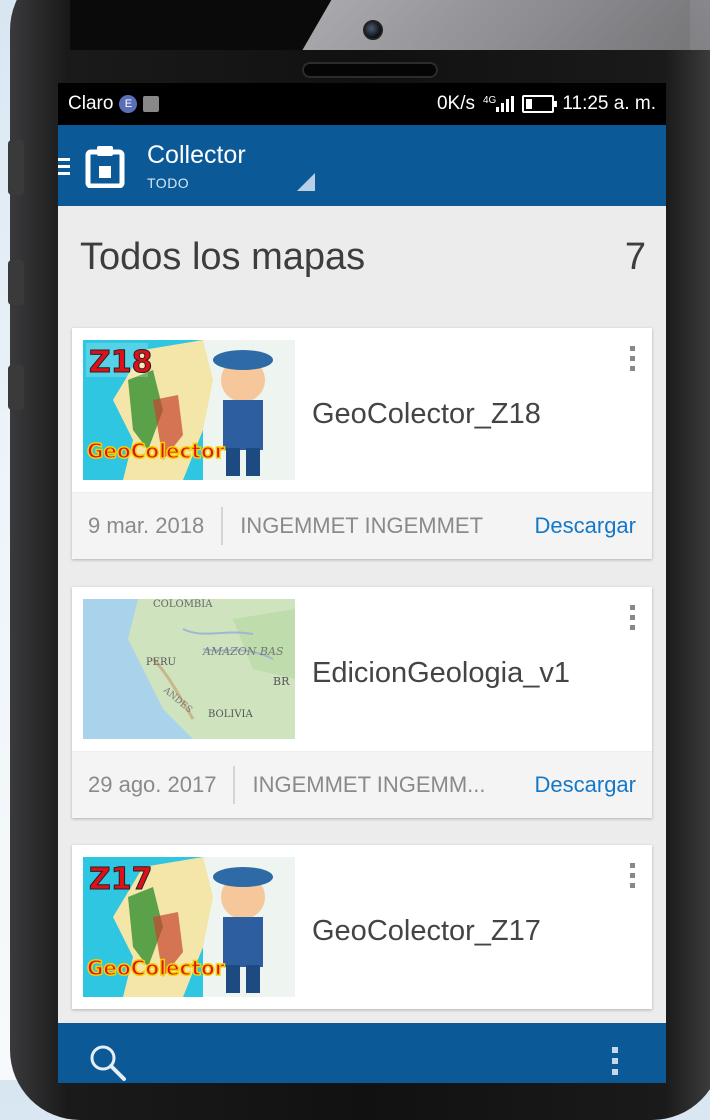  What do you see at coordinates (230, 714) in the screenshot?
I see `thumb-label: BOLIVIA` at bounding box center [230, 714].